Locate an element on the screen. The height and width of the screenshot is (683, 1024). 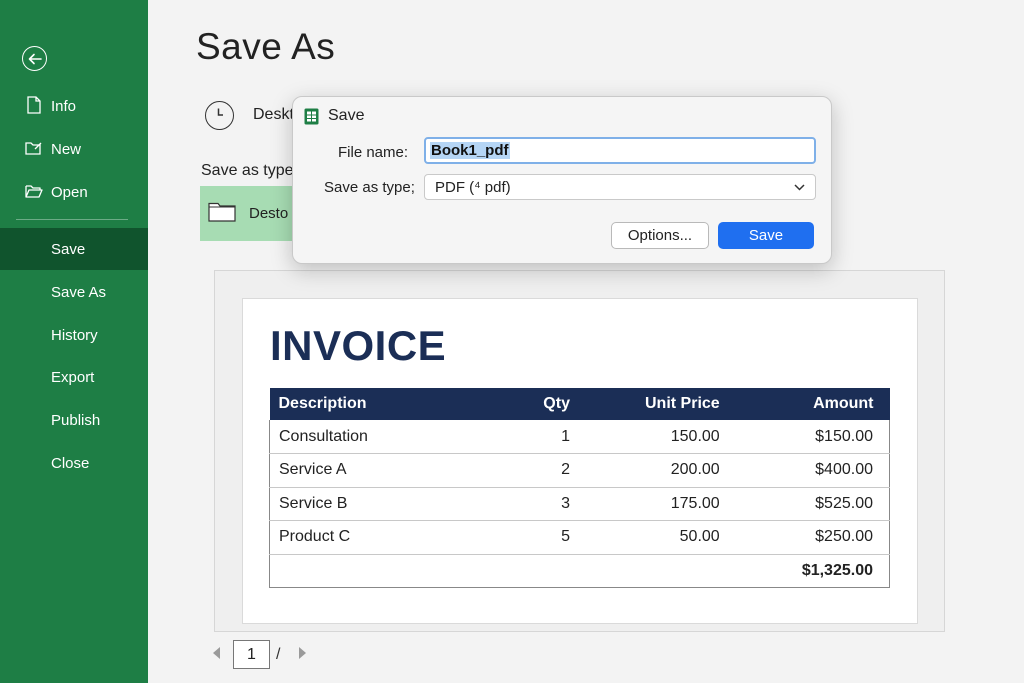
table-row: Consultation 1 150.00 $150.00 is located at coordinates (579, 437).